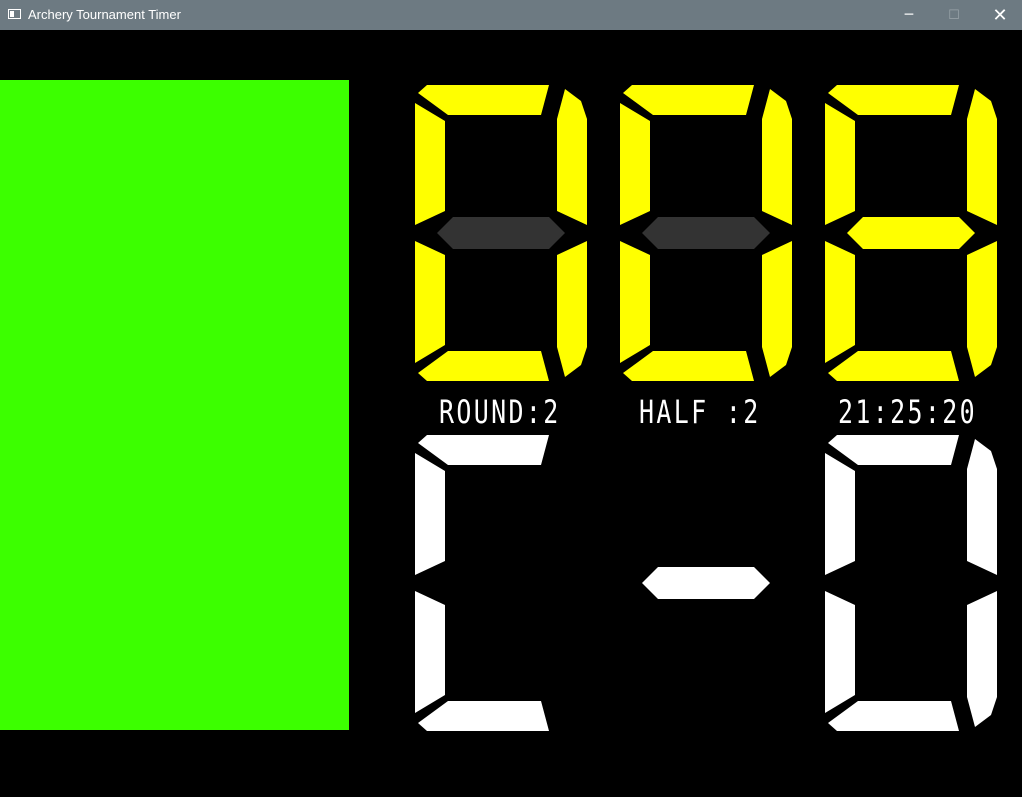 The height and width of the screenshot is (797, 1022). Describe the element at coordinates (907, 412) in the screenshot. I see `clock-readout: 21:25:20` at that location.